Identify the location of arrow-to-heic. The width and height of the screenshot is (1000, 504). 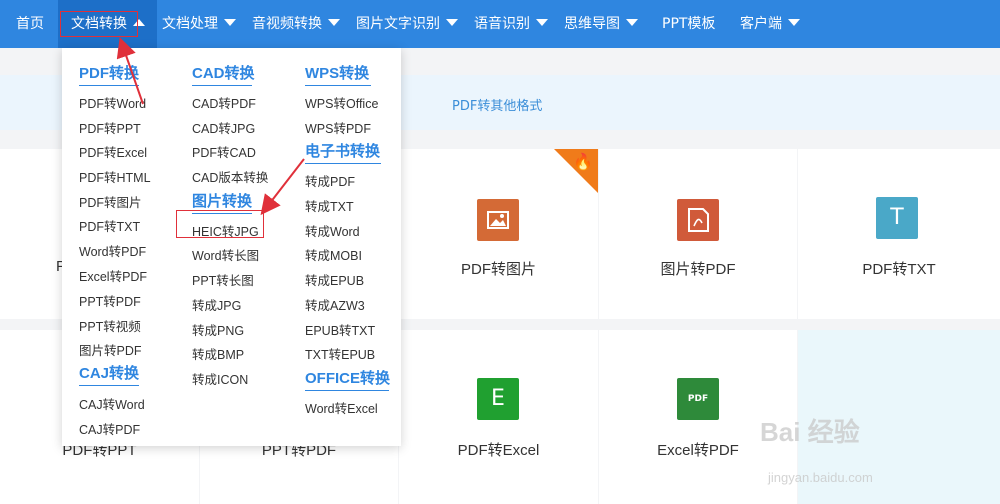
(282, 187).